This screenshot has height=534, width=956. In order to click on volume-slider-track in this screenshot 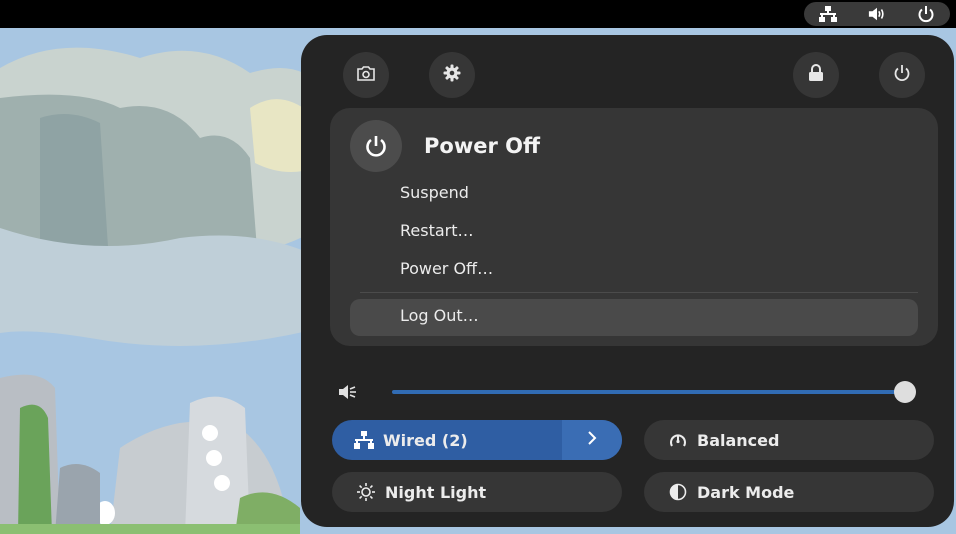, I will do `click(648, 392)`.